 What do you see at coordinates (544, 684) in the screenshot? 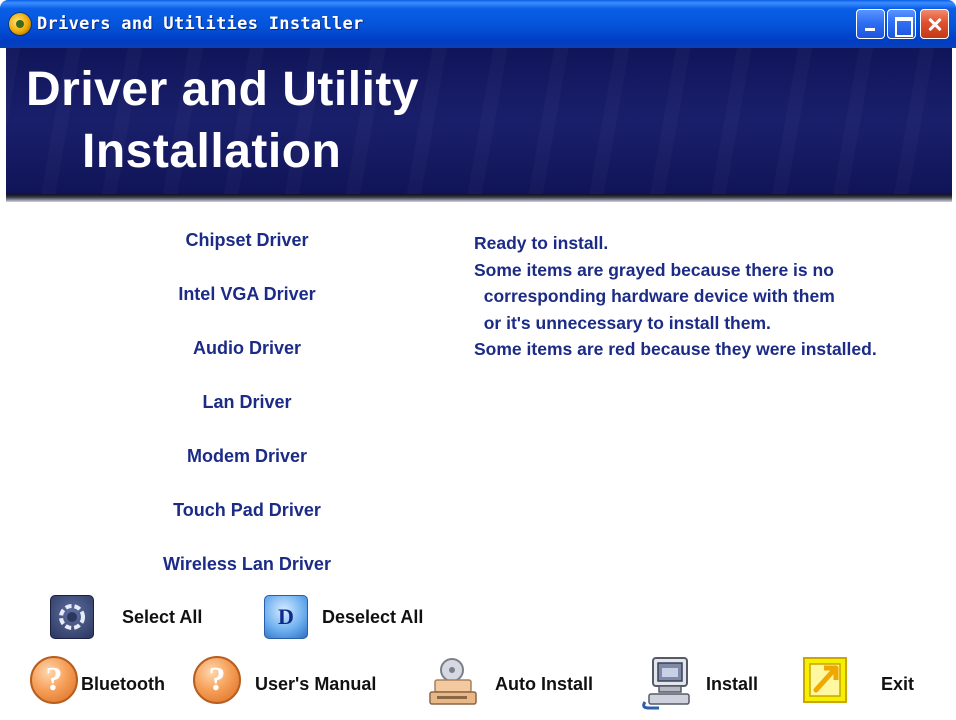
I see `auto-install-label: Auto Install` at bounding box center [544, 684].